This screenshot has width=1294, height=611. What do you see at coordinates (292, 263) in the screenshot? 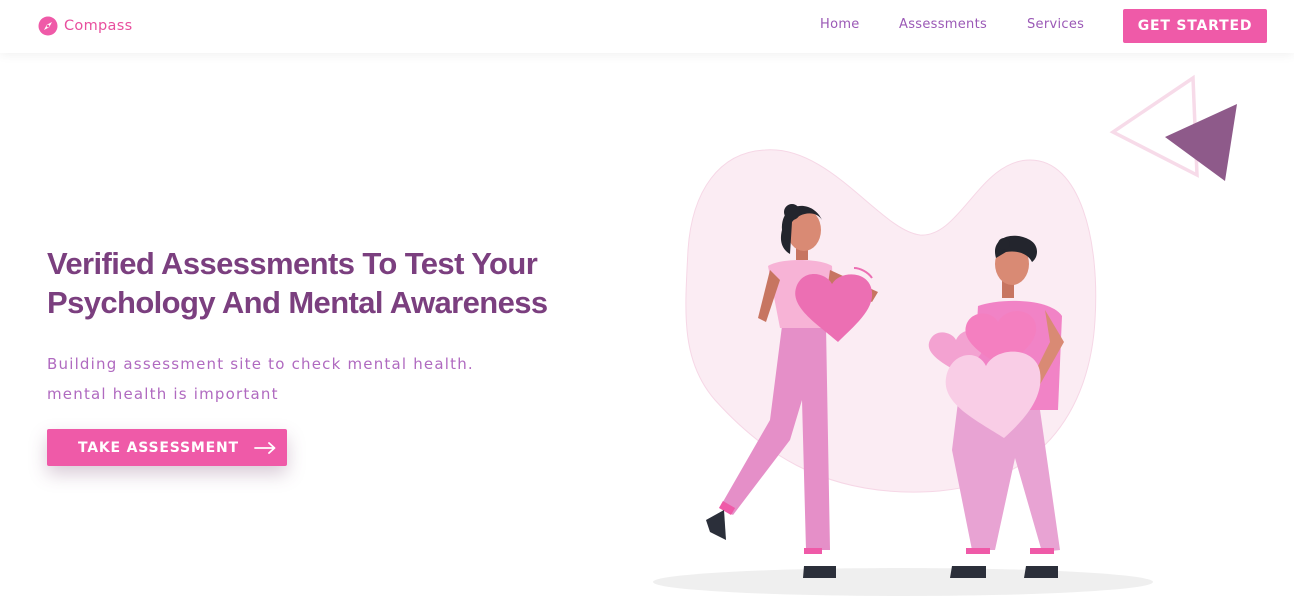
I see `hero-title-line-1: Verified Assessments To Test Your` at bounding box center [292, 263].